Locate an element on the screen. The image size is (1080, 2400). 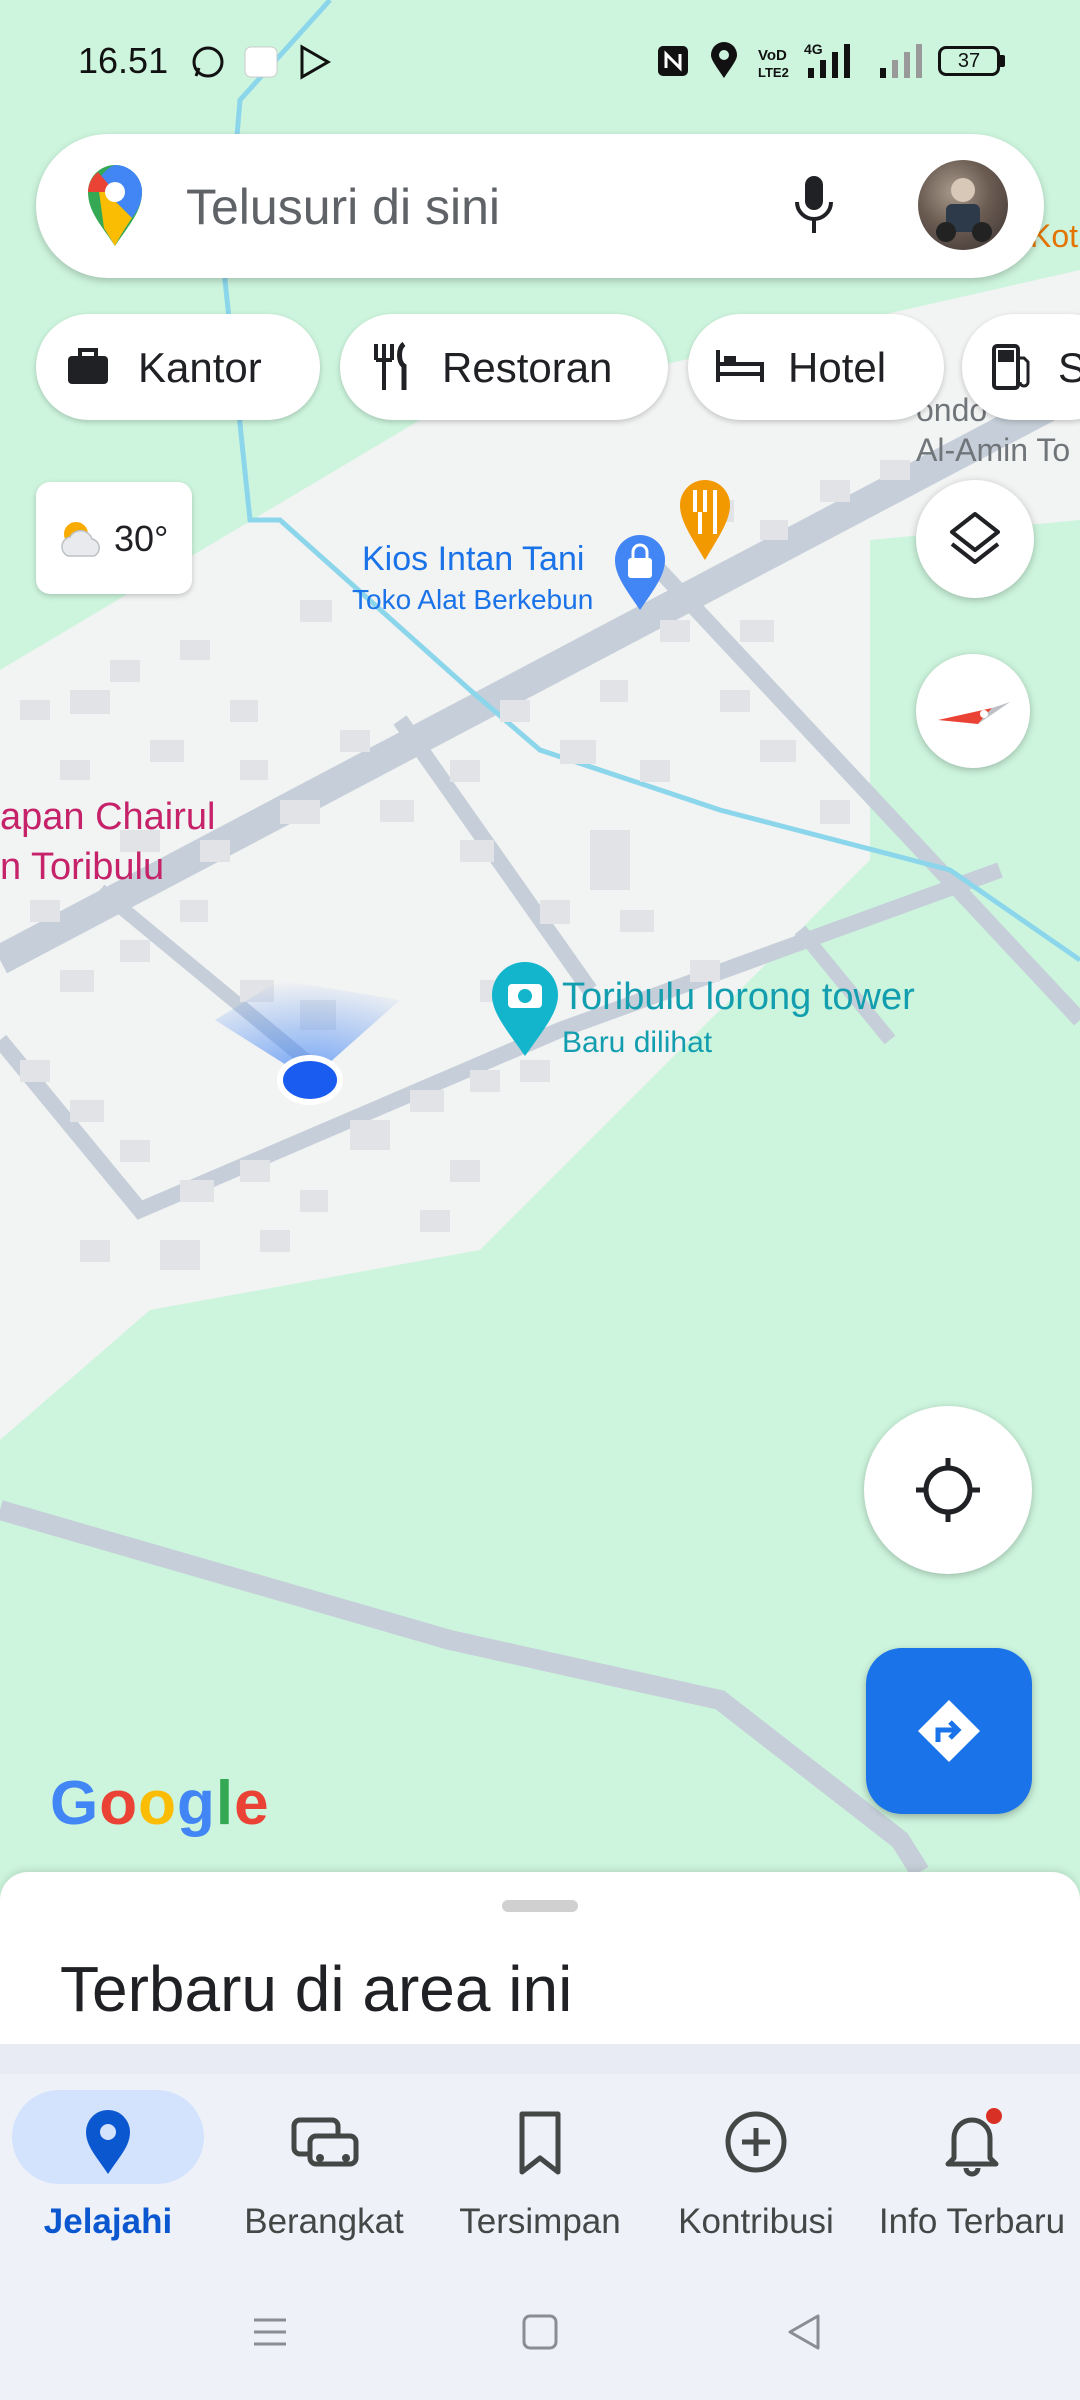
chip-gas-station: S is located at coordinates (1021, 367).